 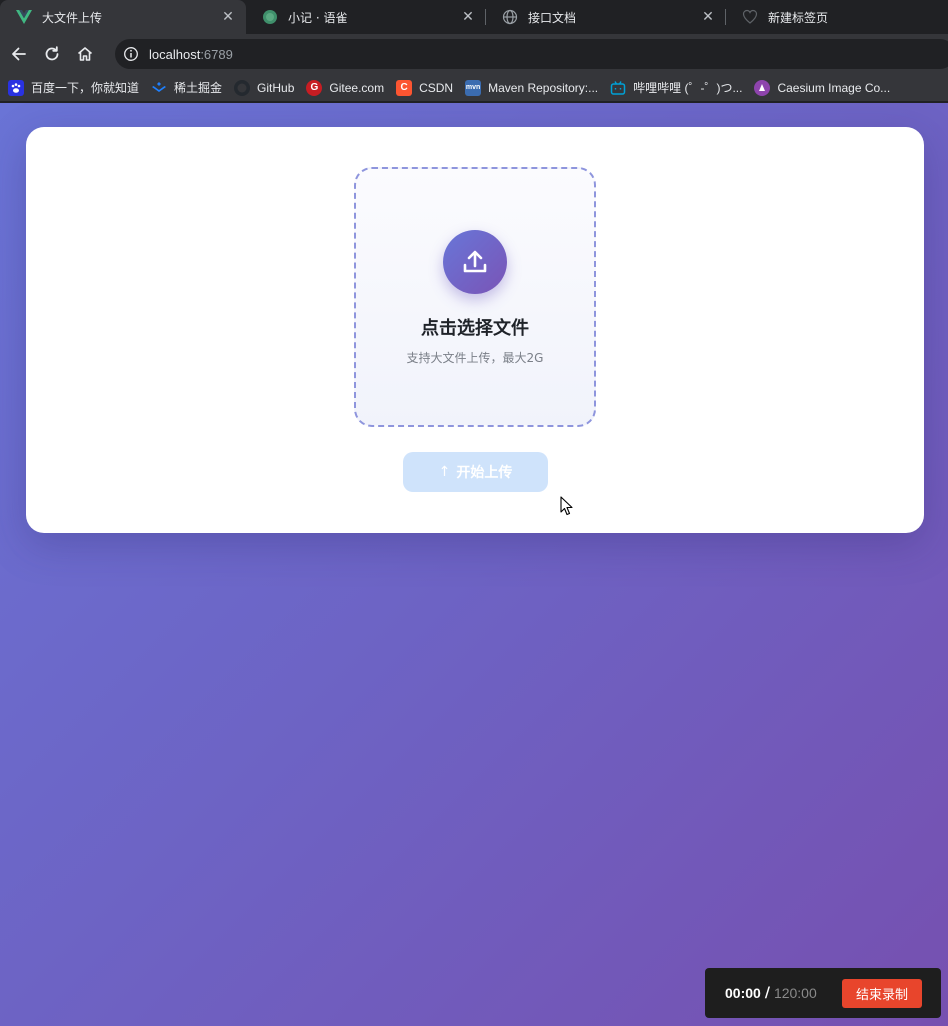 What do you see at coordinates (510, 17) in the screenshot?
I see `globe-icon` at bounding box center [510, 17].